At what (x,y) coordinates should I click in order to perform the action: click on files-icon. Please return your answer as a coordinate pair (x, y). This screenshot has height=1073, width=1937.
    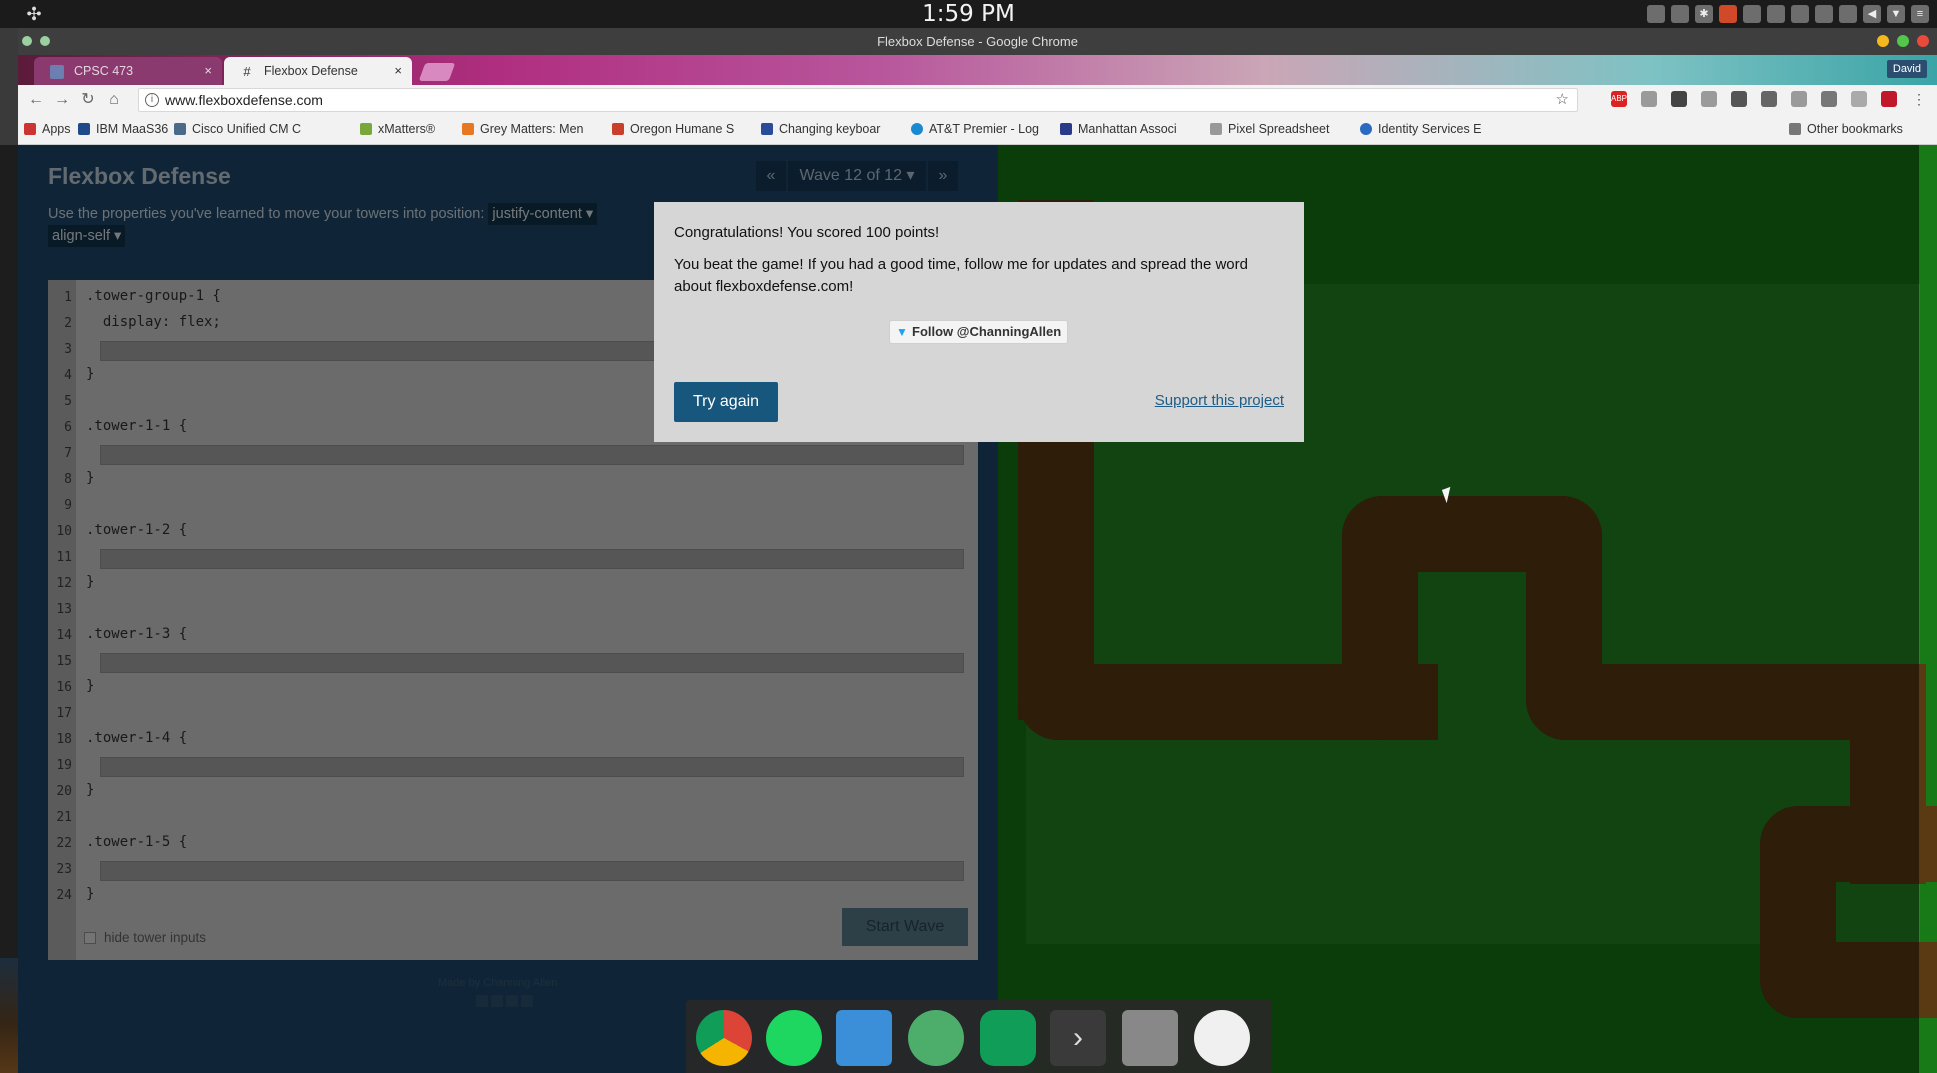
    Looking at the image, I should click on (864, 1038).